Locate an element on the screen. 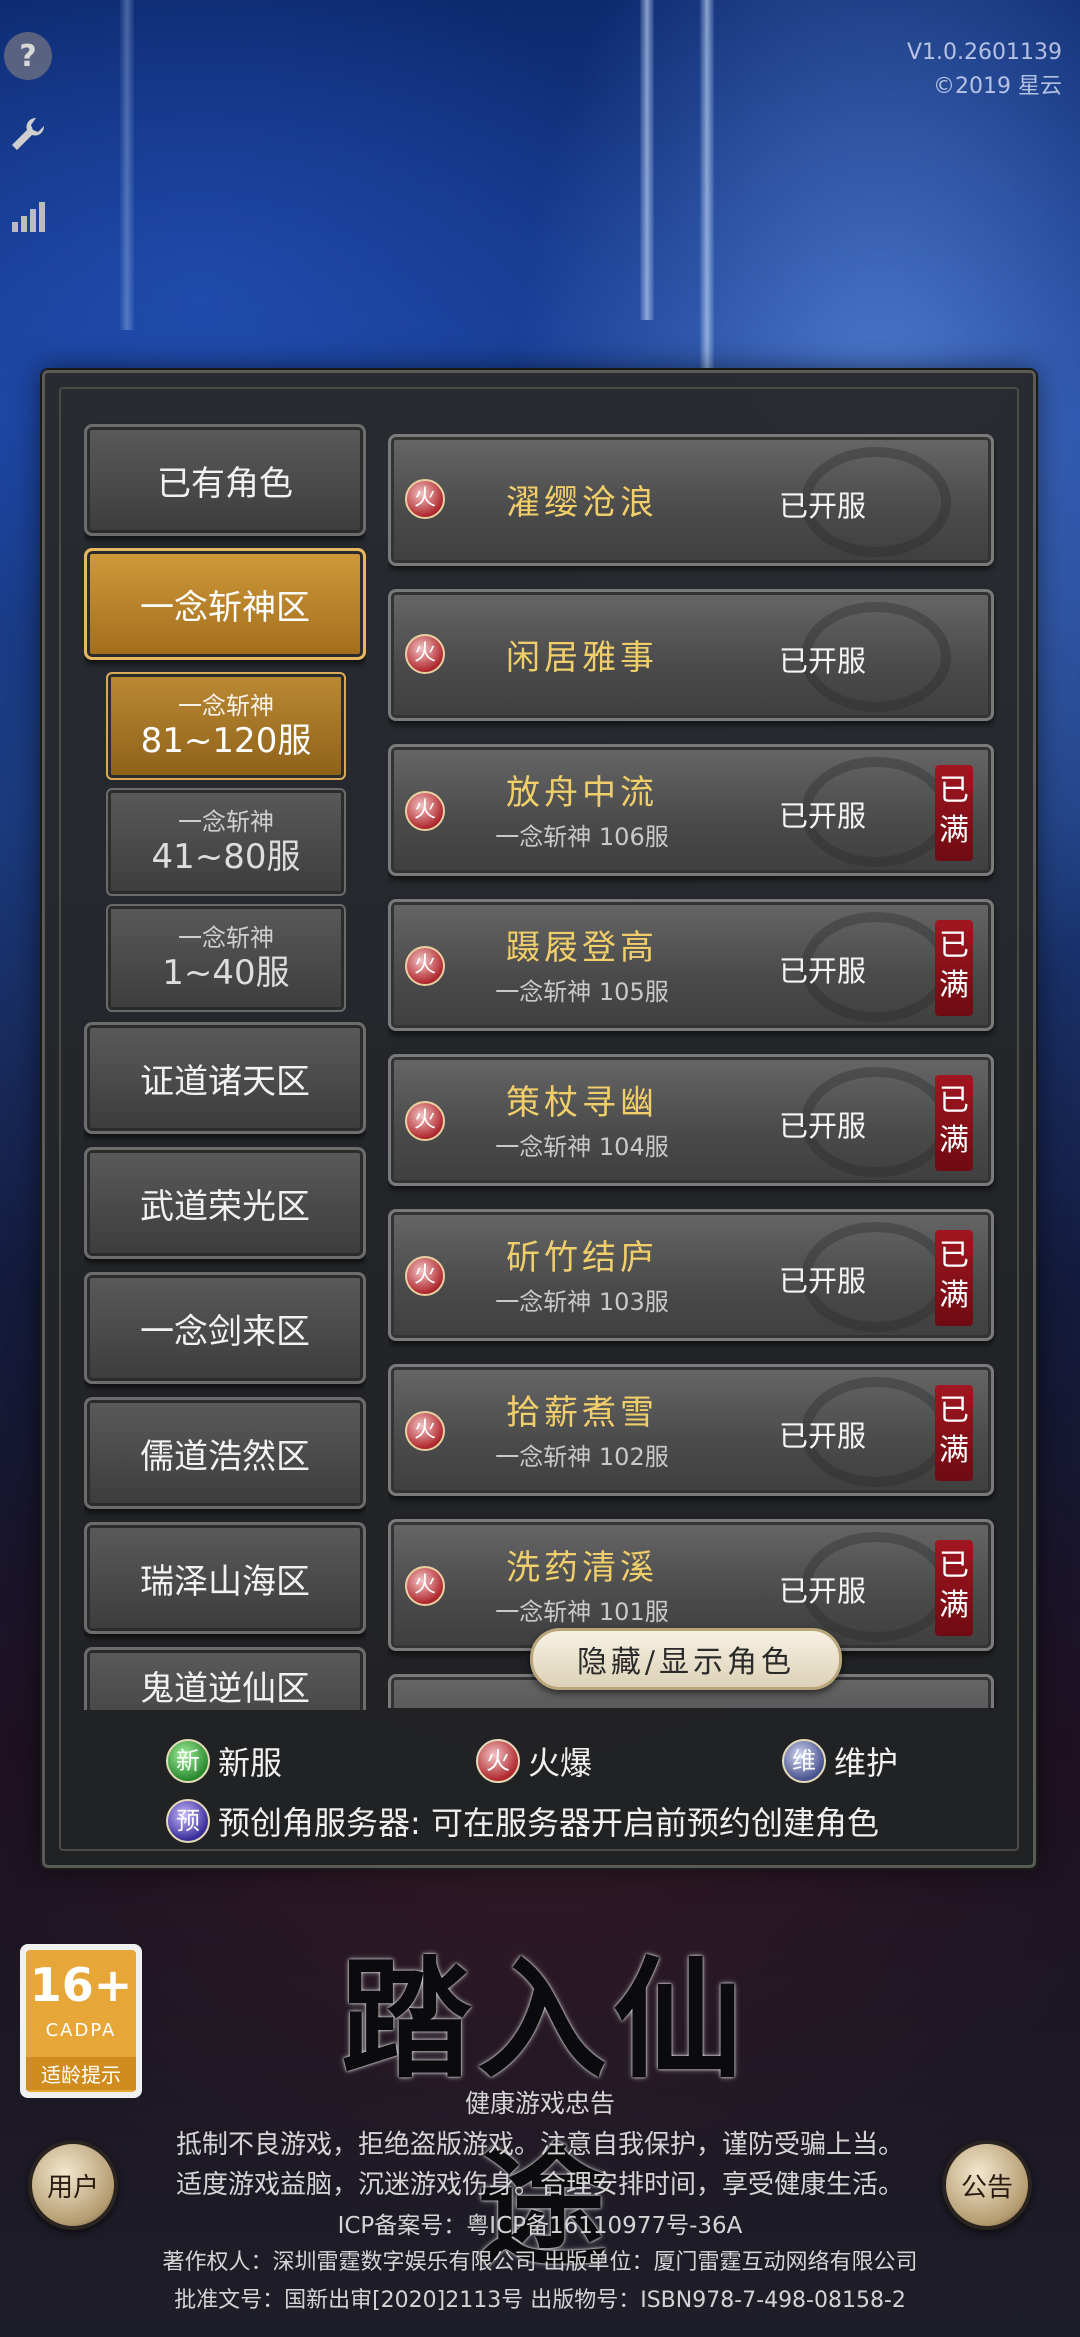 The height and width of the screenshot is (2337, 1080). zone-yinian-zhanshen: 一念斩神区 is located at coordinates (225, 604).